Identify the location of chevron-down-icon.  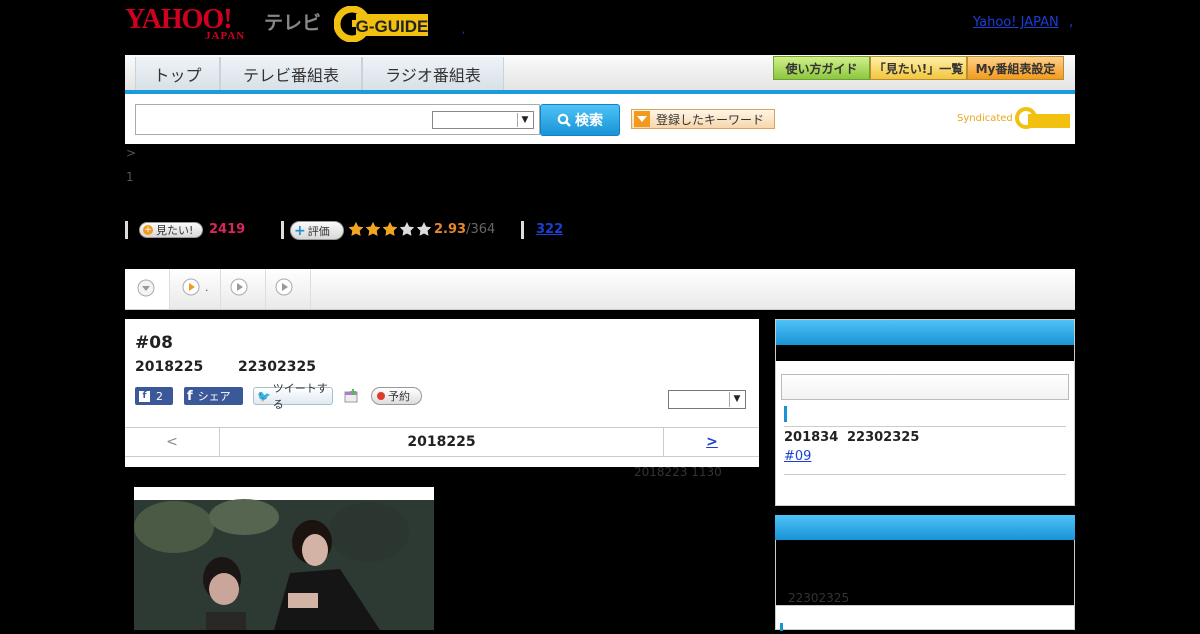
(146, 288).